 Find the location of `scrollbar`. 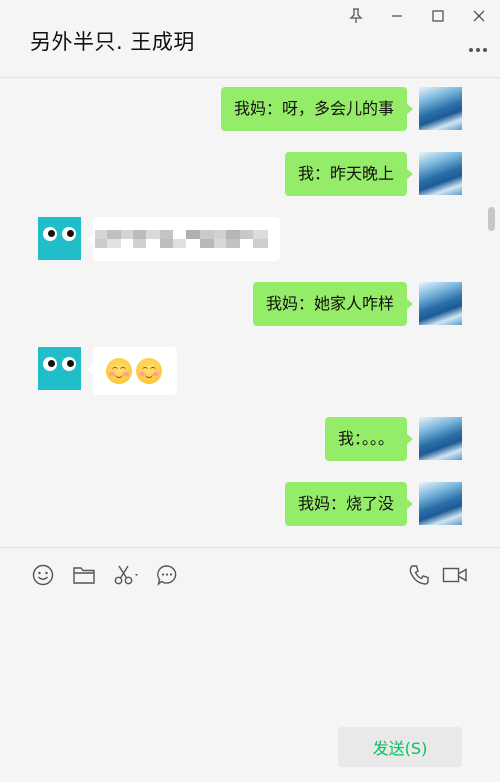

scrollbar is located at coordinates (491, 219).